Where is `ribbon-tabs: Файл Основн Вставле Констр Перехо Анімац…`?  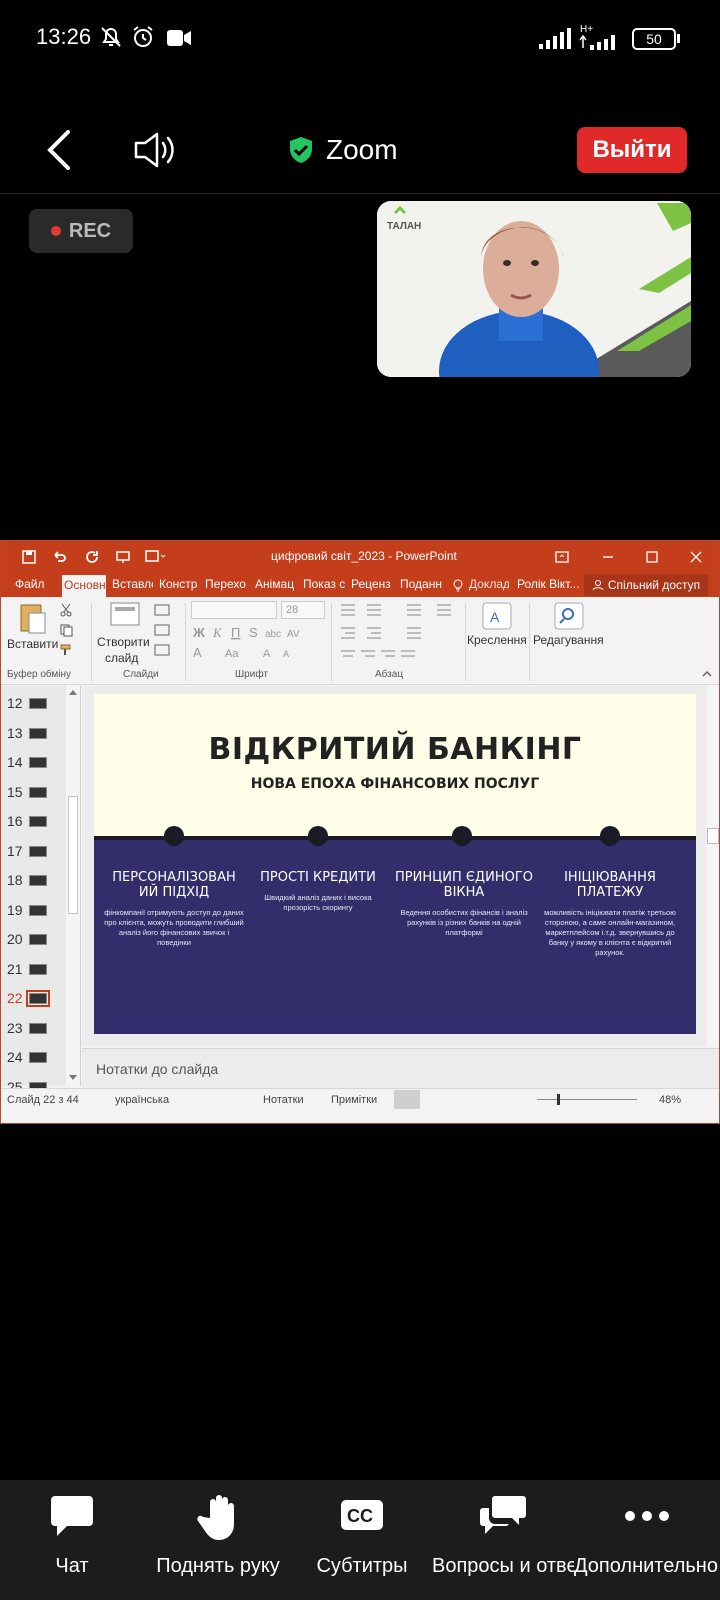 ribbon-tabs: Файл Основн Вставле Констр Перехо Анімац… is located at coordinates (360, 585).